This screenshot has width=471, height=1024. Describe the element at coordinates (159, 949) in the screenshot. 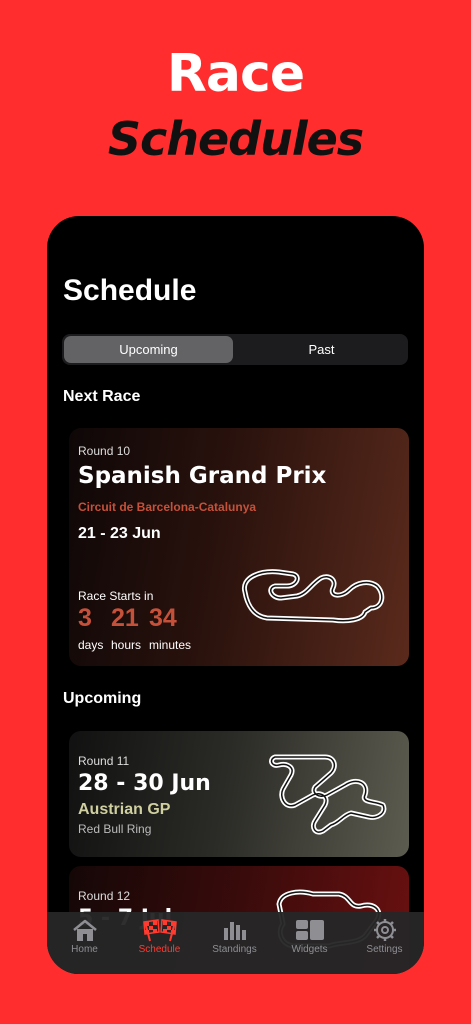

I see `tab-label: Schedule` at that location.